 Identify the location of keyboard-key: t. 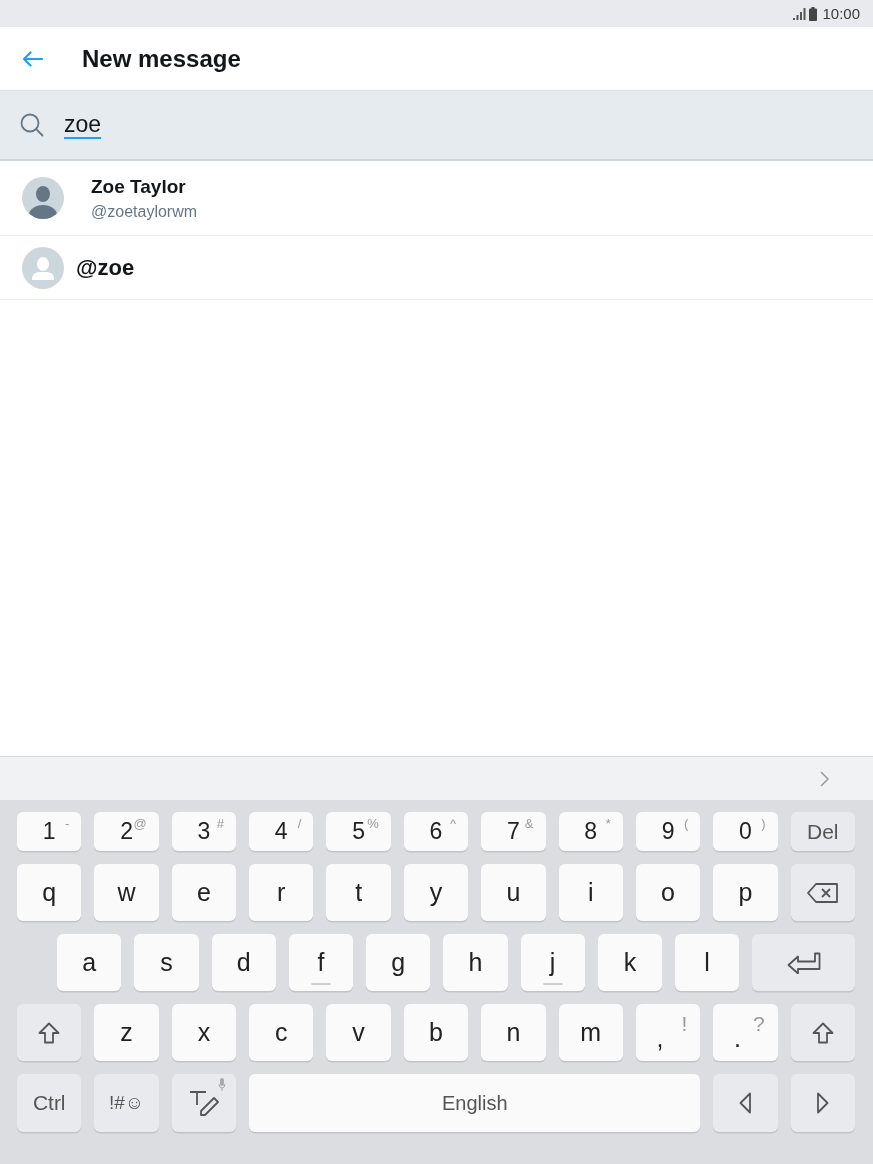
(358, 892).